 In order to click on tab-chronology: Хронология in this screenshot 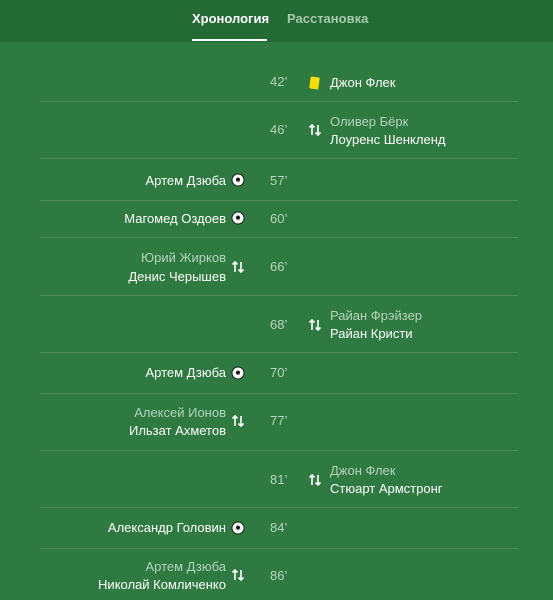, I will do `click(230, 18)`.